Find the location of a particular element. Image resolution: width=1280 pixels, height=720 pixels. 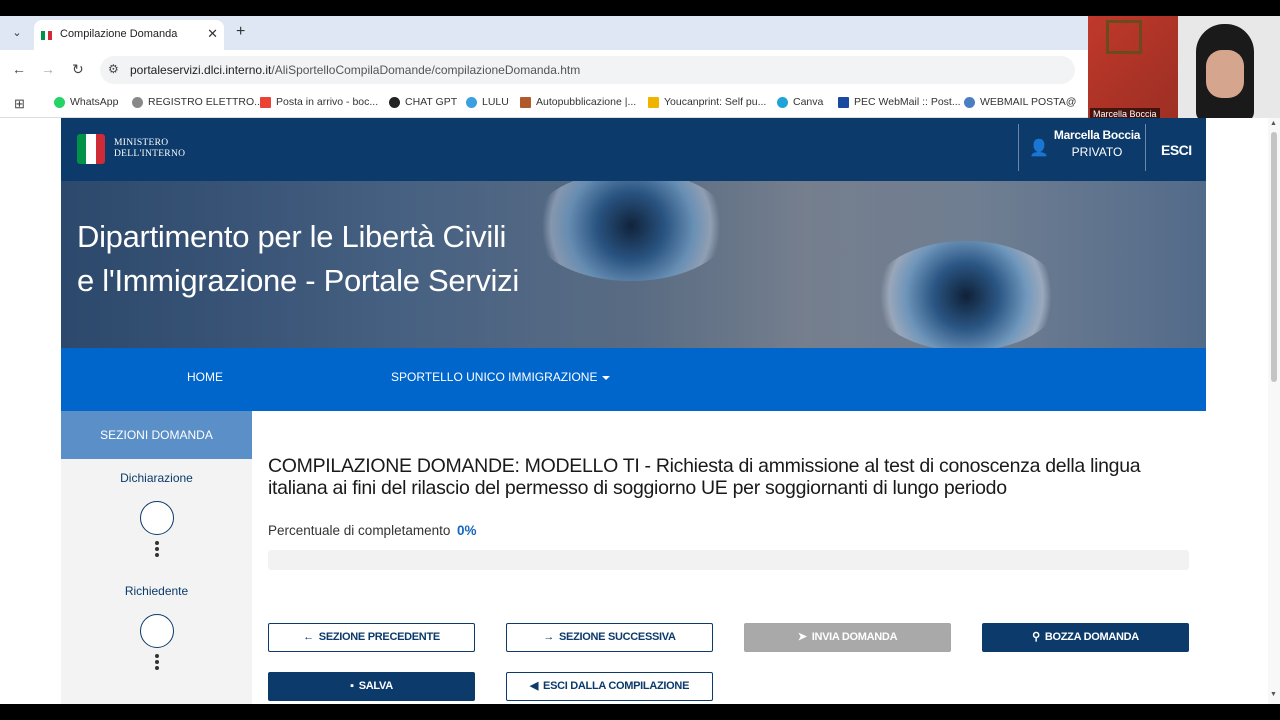

step-connector-dots-icon is located at coordinates (156, 662).